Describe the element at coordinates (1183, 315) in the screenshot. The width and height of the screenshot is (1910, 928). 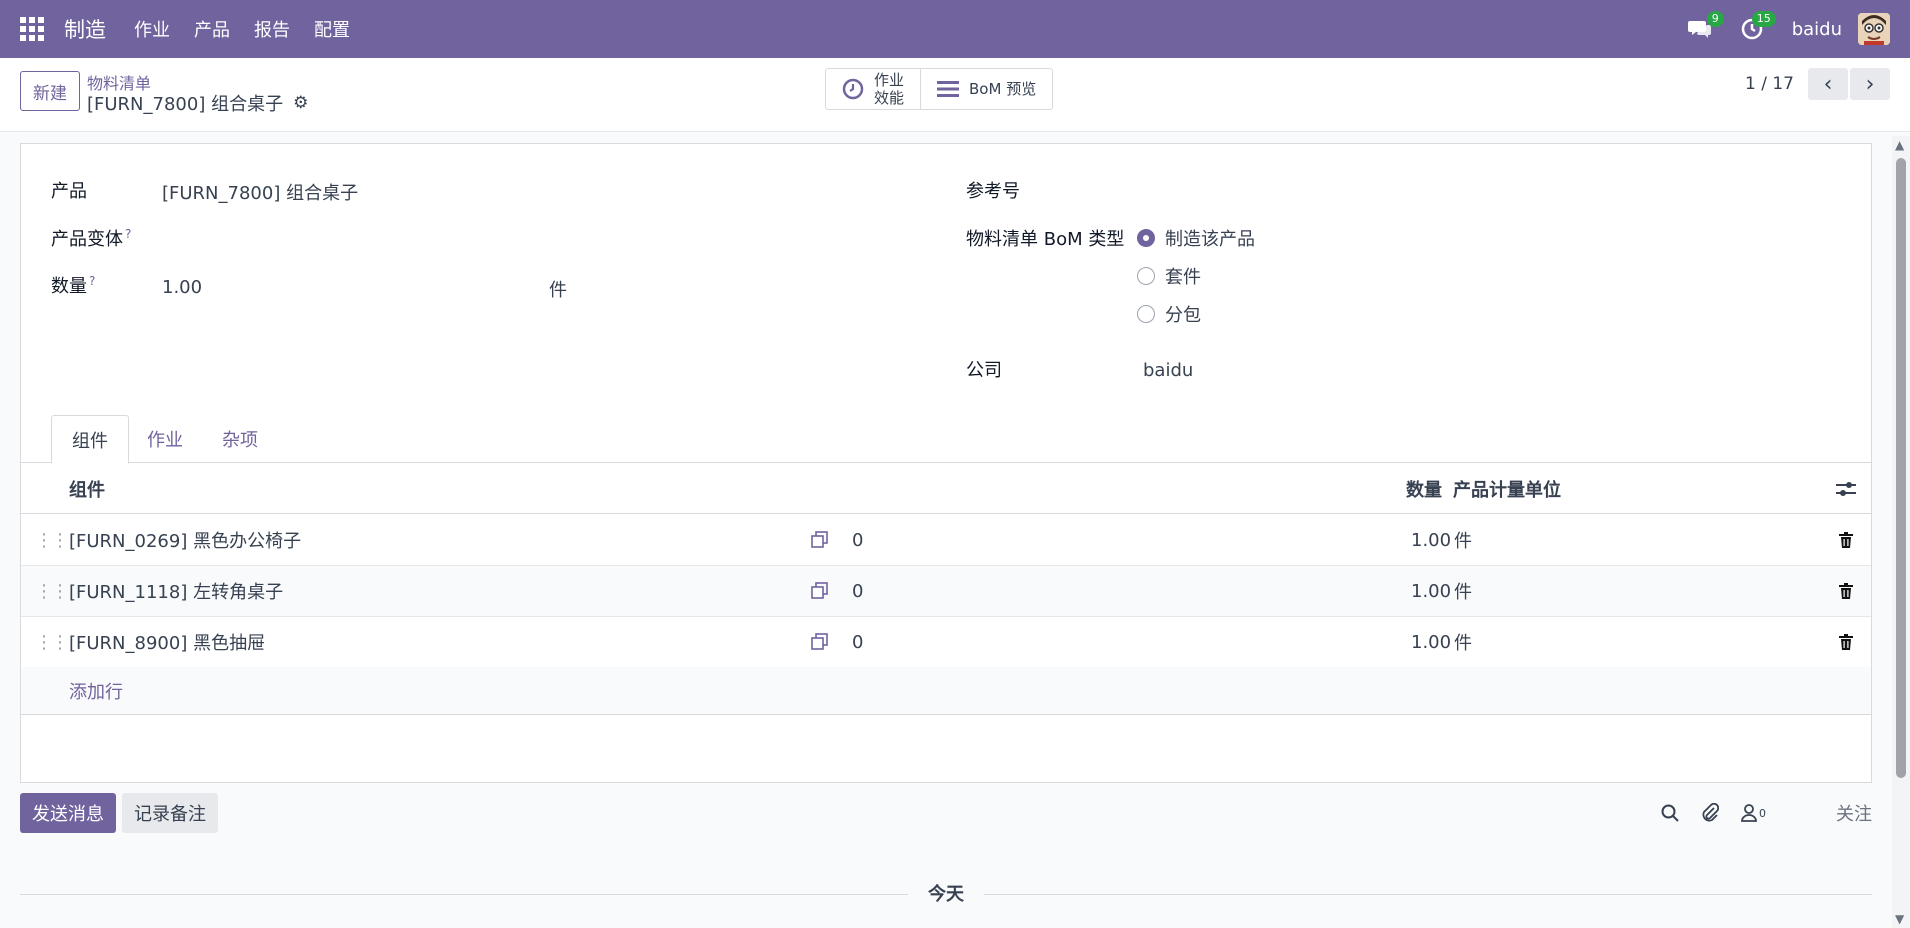
I see `bom-type-subcontract-label: 分包` at that location.